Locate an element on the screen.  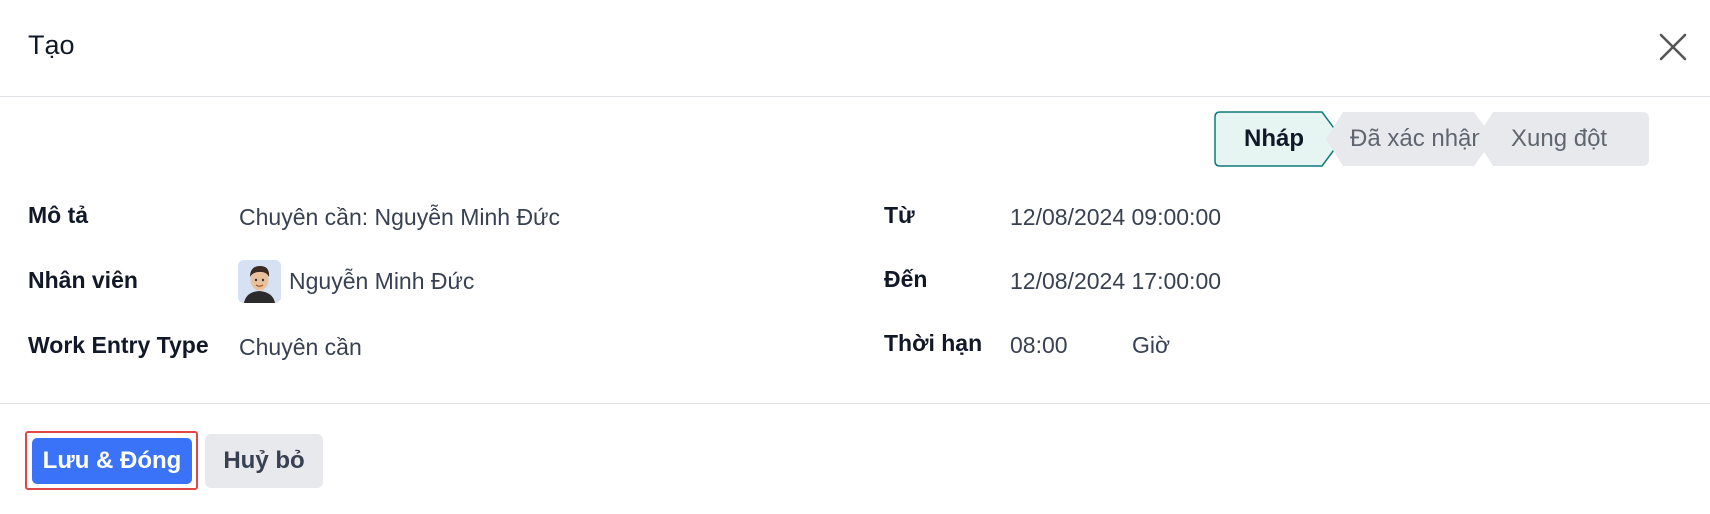
stage-confirmed: Đã xác nhận is located at coordinates (1411, 139).